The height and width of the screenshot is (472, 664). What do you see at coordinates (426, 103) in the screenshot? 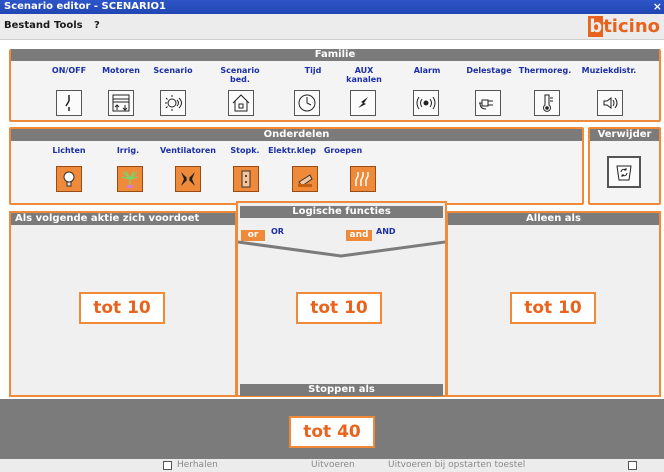
I see `alarm-icon` at bounding box center [426, 103].